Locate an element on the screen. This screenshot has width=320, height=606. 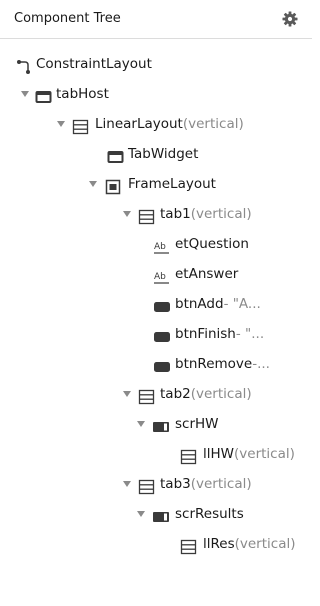
tree-item: tab1(vertical) is located at coordinates (156, 214).